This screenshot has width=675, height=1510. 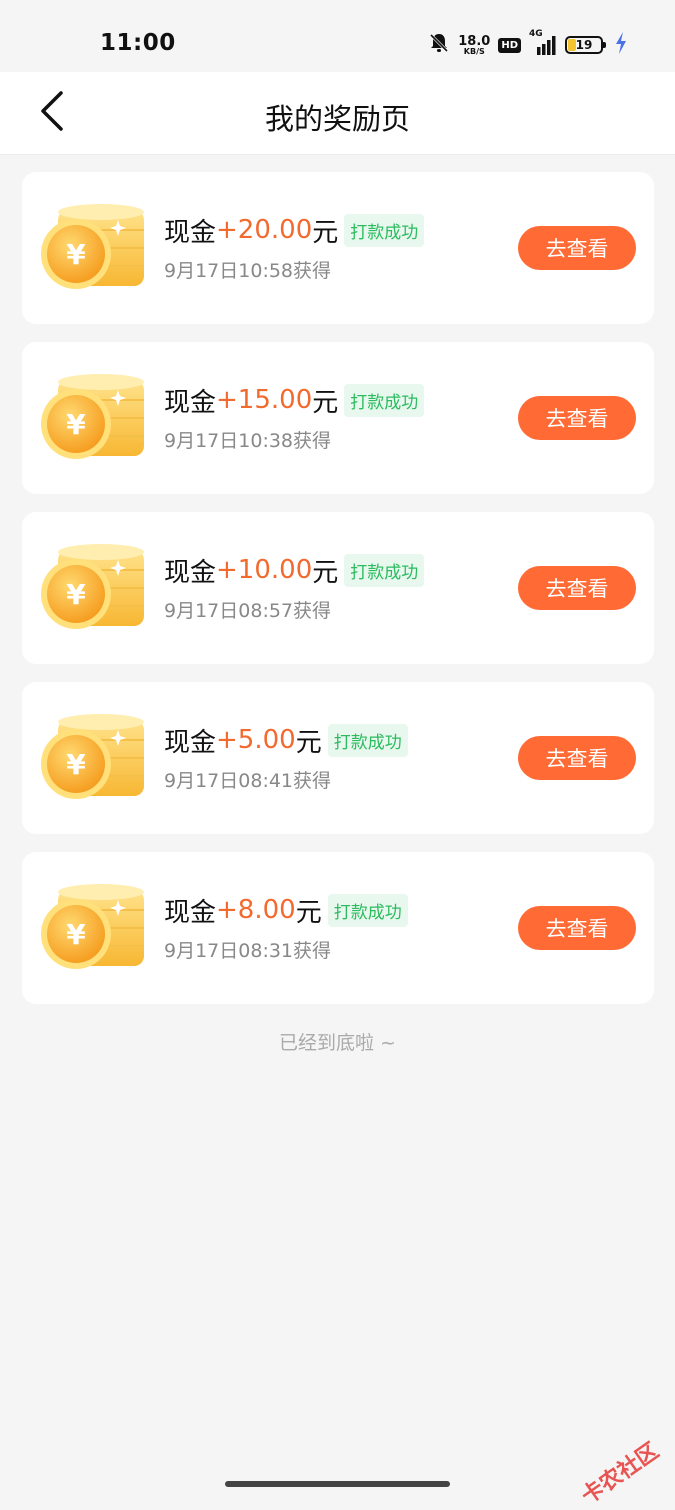 What do you see at coordinates (543, 42) in the screenshot?
I see `signal-icon: 4G` at bounding box center [543, 42].